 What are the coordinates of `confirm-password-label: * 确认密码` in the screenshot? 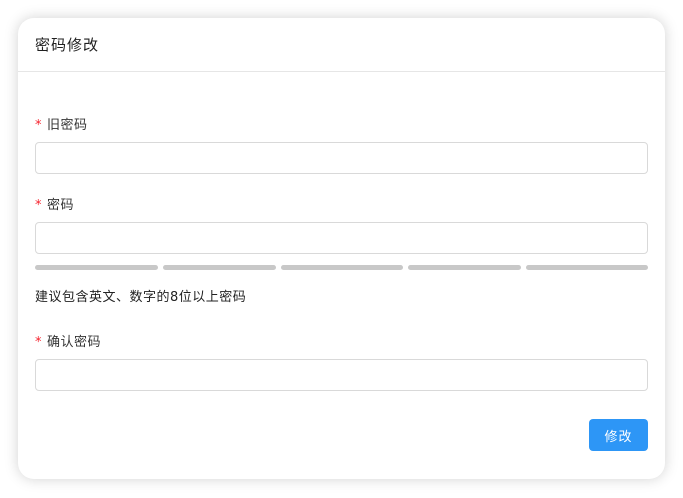 It's located at (68, 340).